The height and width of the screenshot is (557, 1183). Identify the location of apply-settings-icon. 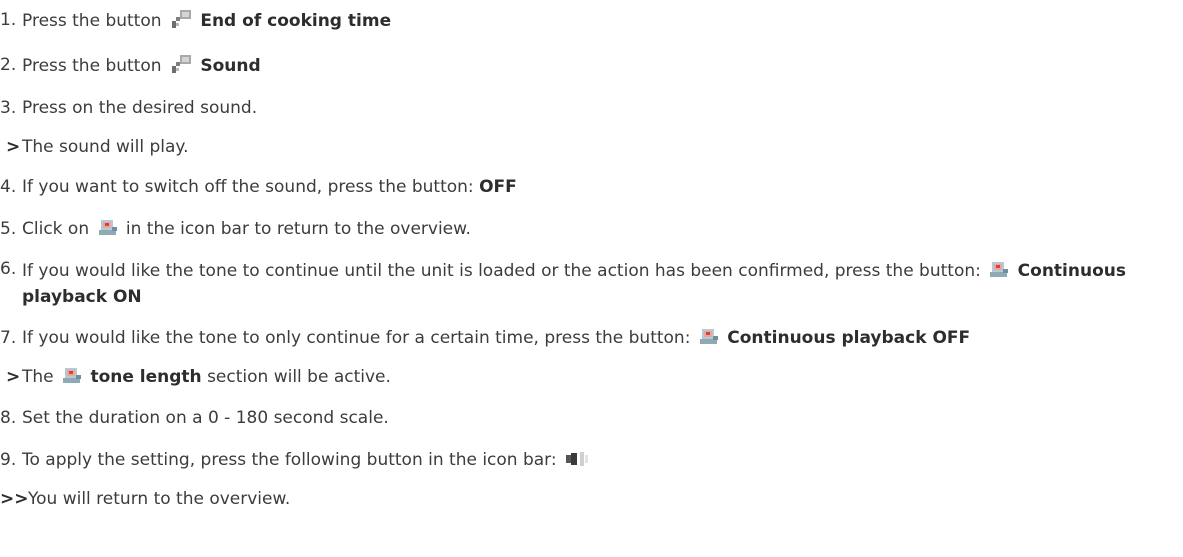
(578, 459).